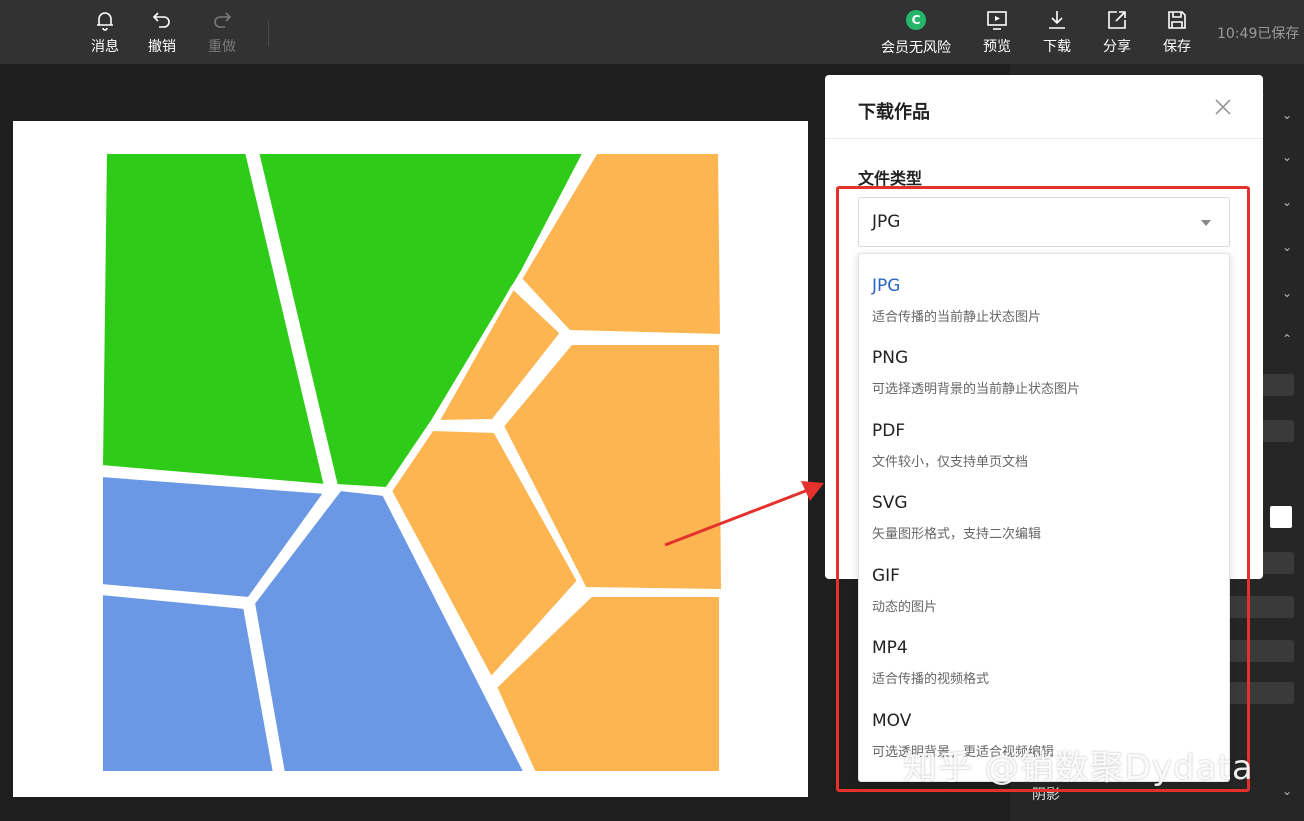 Image resolution: width=1304 pixels, height=821 pixels. Describe the element at coordinates (1281, 517) in the screenshot. I see `color-swatch` at that location.